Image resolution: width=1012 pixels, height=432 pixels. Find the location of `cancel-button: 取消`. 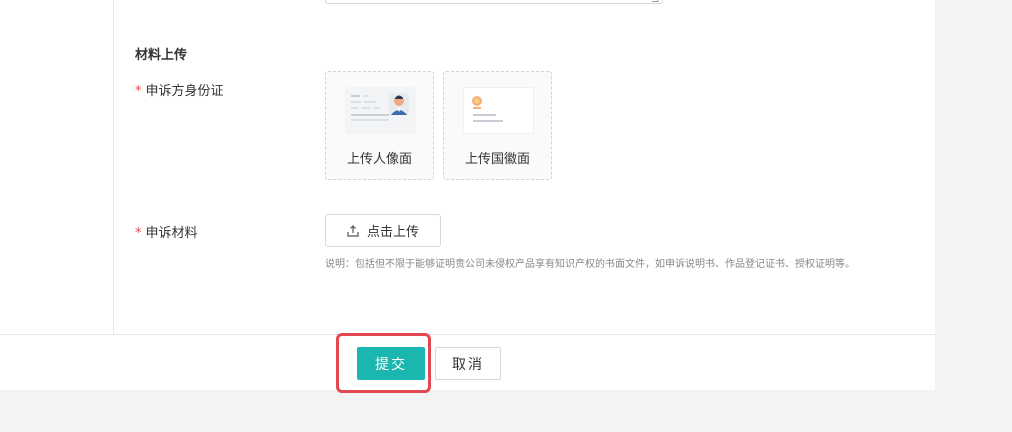

cancel-button: 取消 is located at coordinates (468, 363).